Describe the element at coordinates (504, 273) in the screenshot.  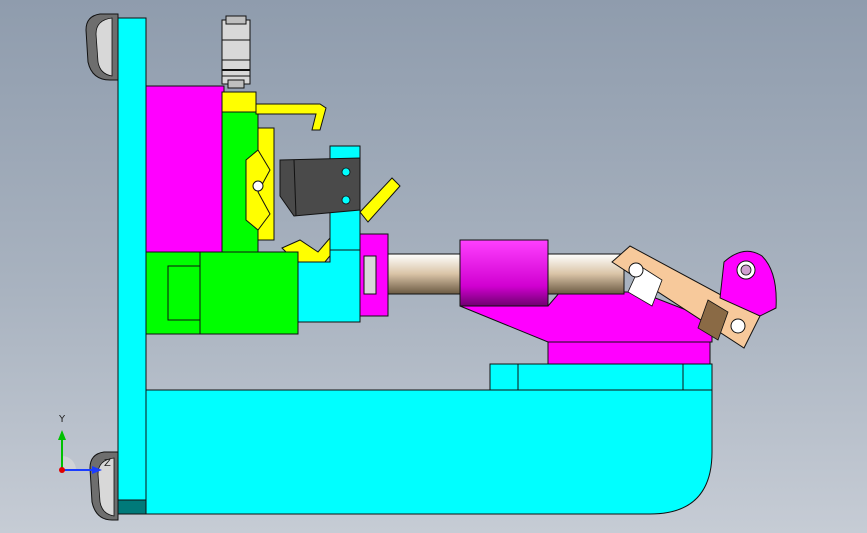
I see `cylinder-sleeve` at that location.